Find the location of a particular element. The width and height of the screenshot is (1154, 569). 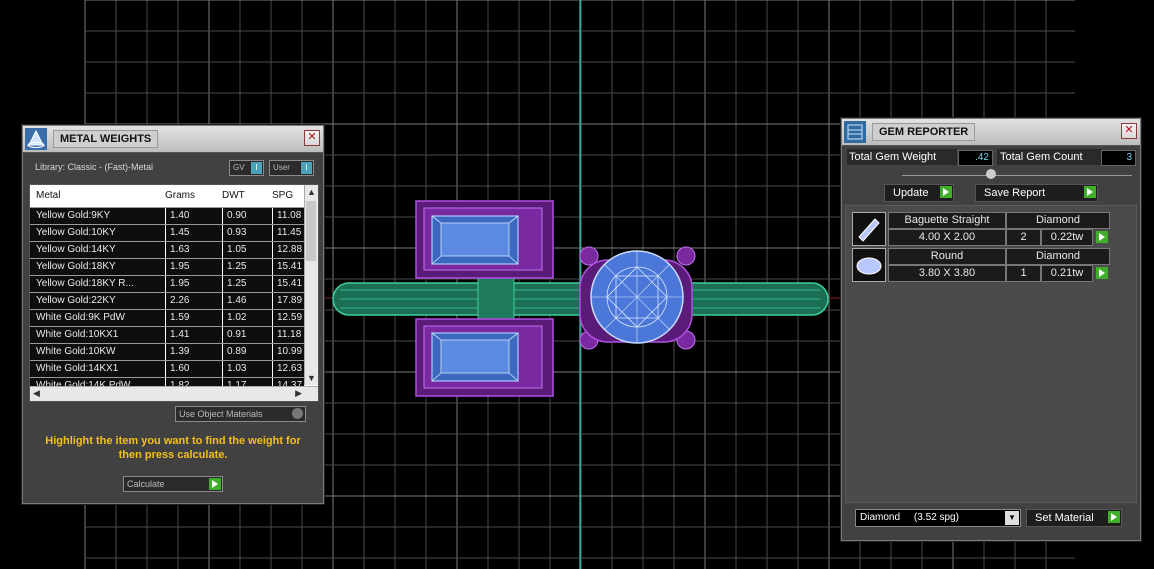

cell-dwt: 1.03 is located at coordinates (247, 369).